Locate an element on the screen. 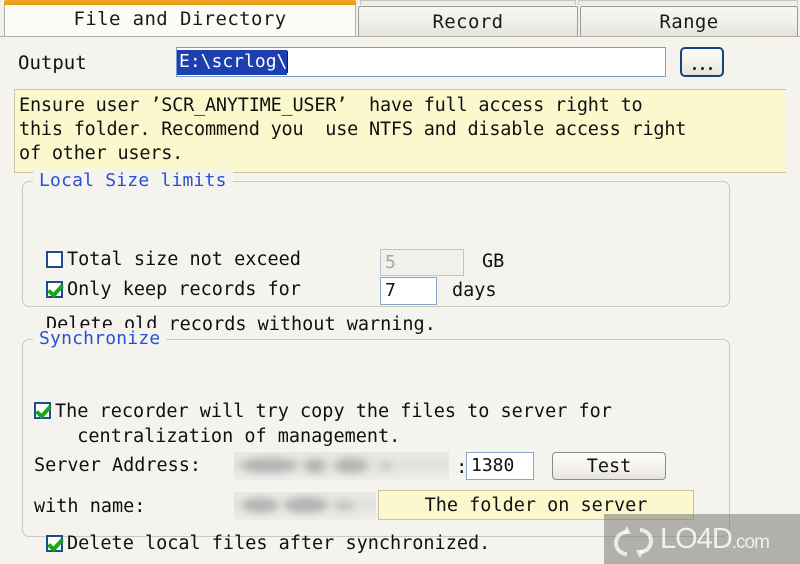 The image size is (800, 564). server-port-input: 1380 is located at coordinates (500, 466).